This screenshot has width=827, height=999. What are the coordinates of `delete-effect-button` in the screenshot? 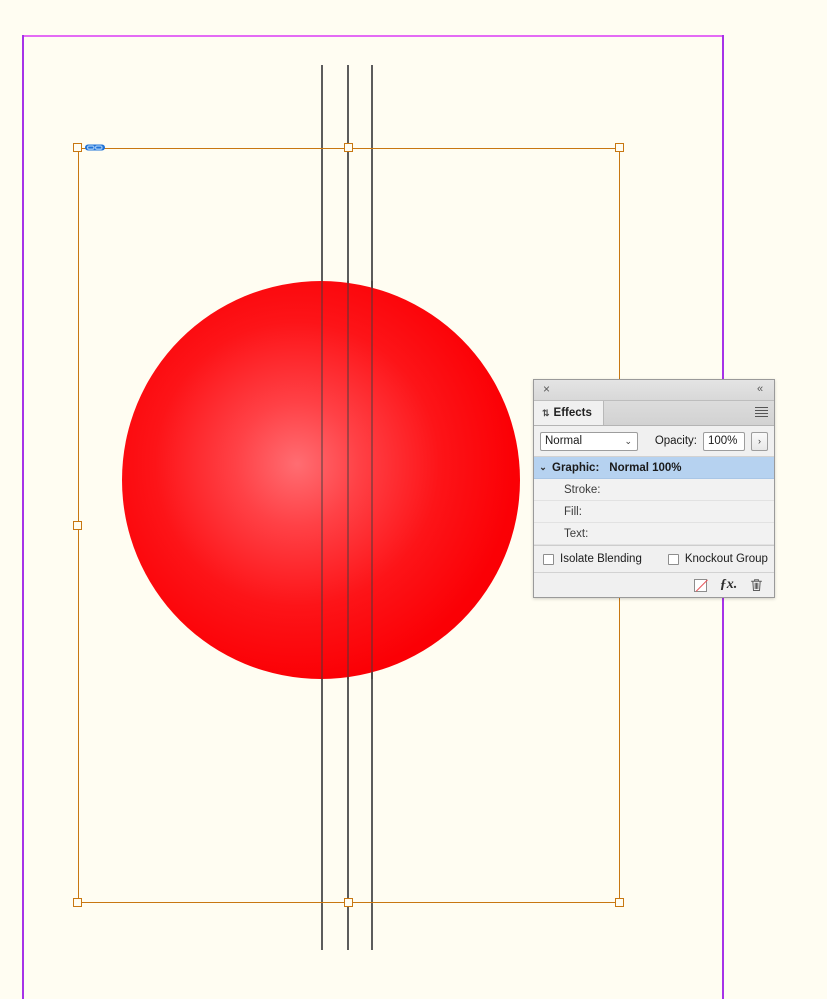 It's located at (756, 585).